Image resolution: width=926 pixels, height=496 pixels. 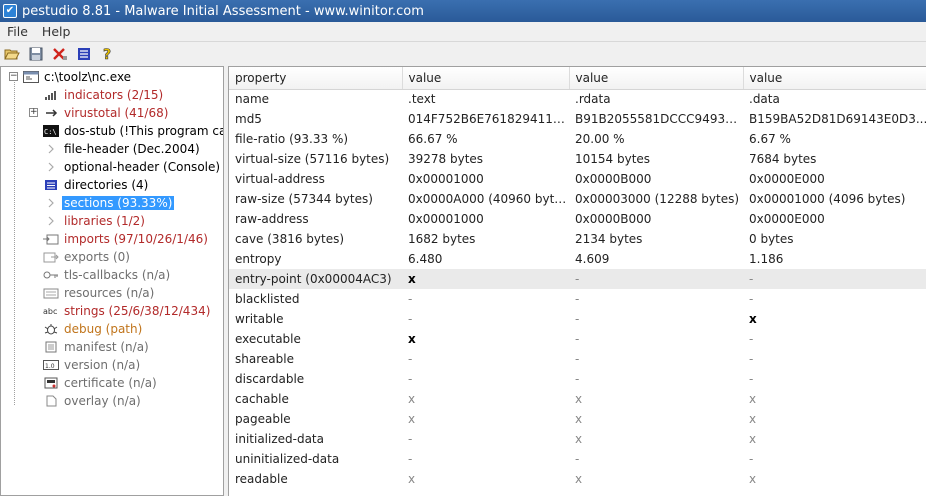 What do you see at coordinates (10, 11) in the screenshot?
I see `app-check-icon: ✔` at bounding box center [10, 11].